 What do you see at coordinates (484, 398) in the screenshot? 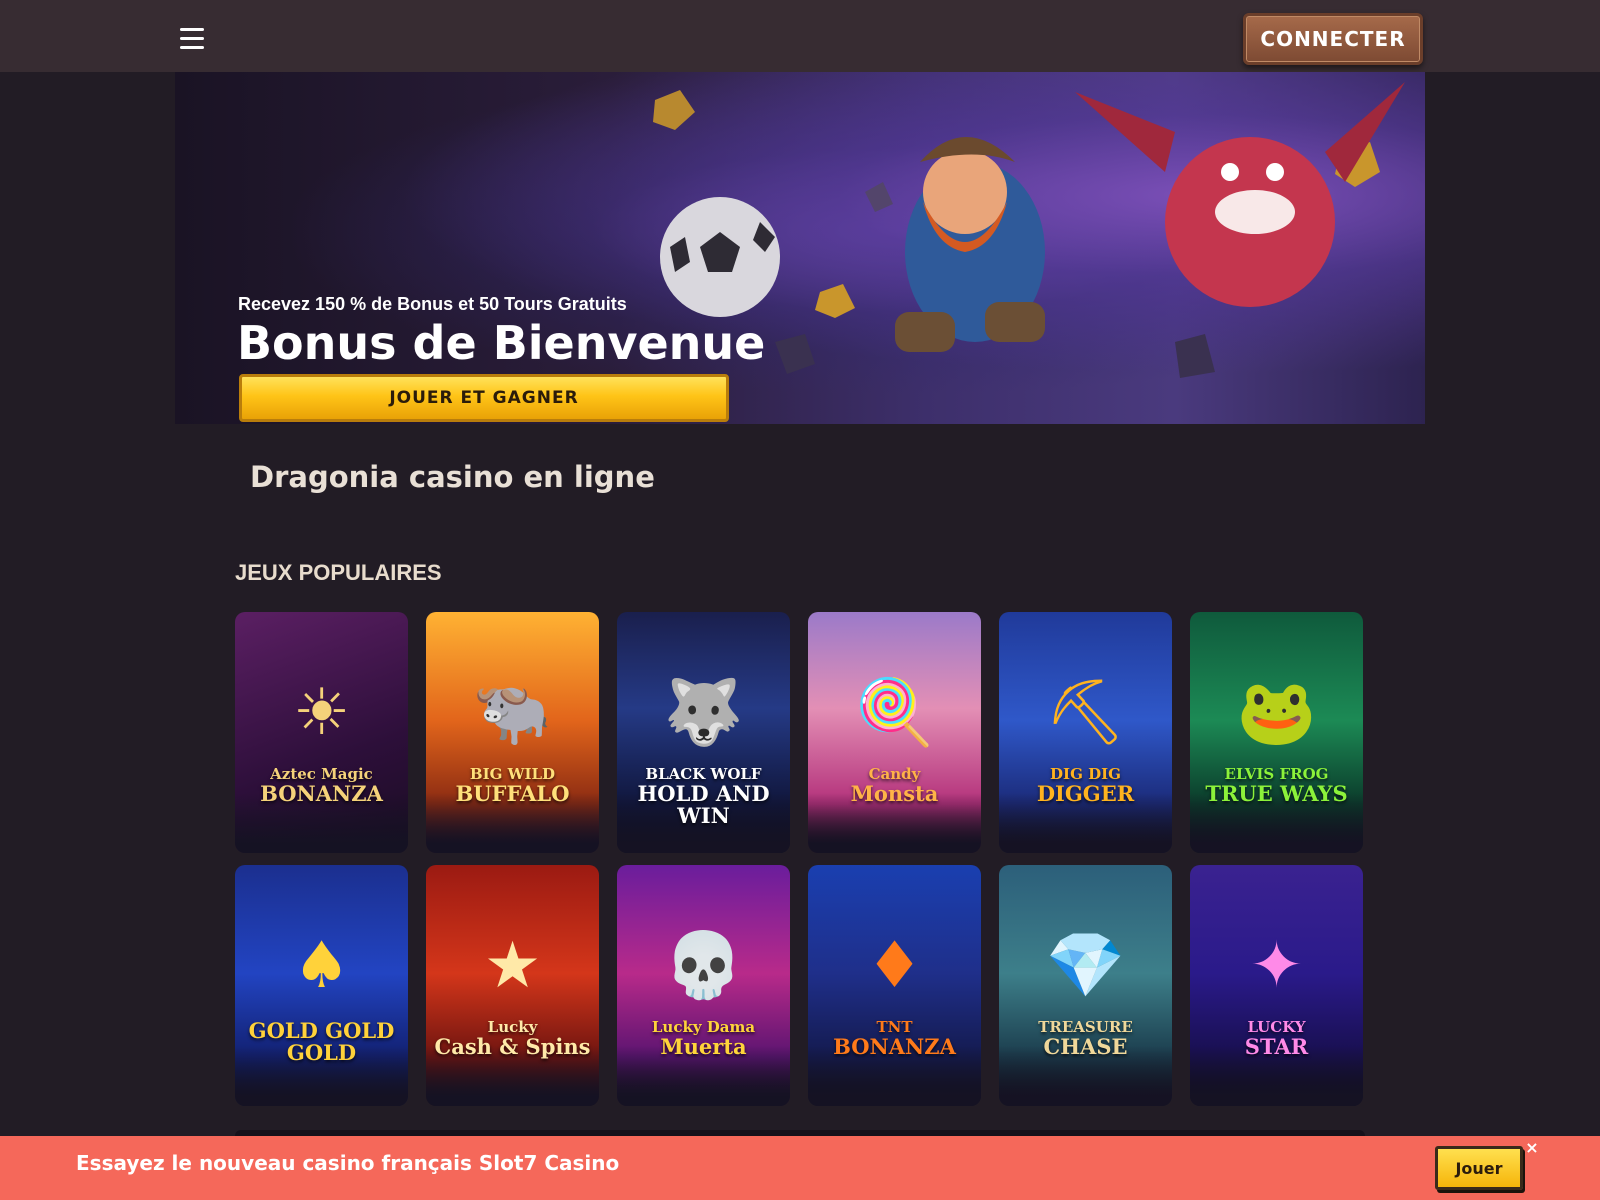
I see `play-and-win-button: JOUER ET GAGNER` at bounding box center [484, 398].